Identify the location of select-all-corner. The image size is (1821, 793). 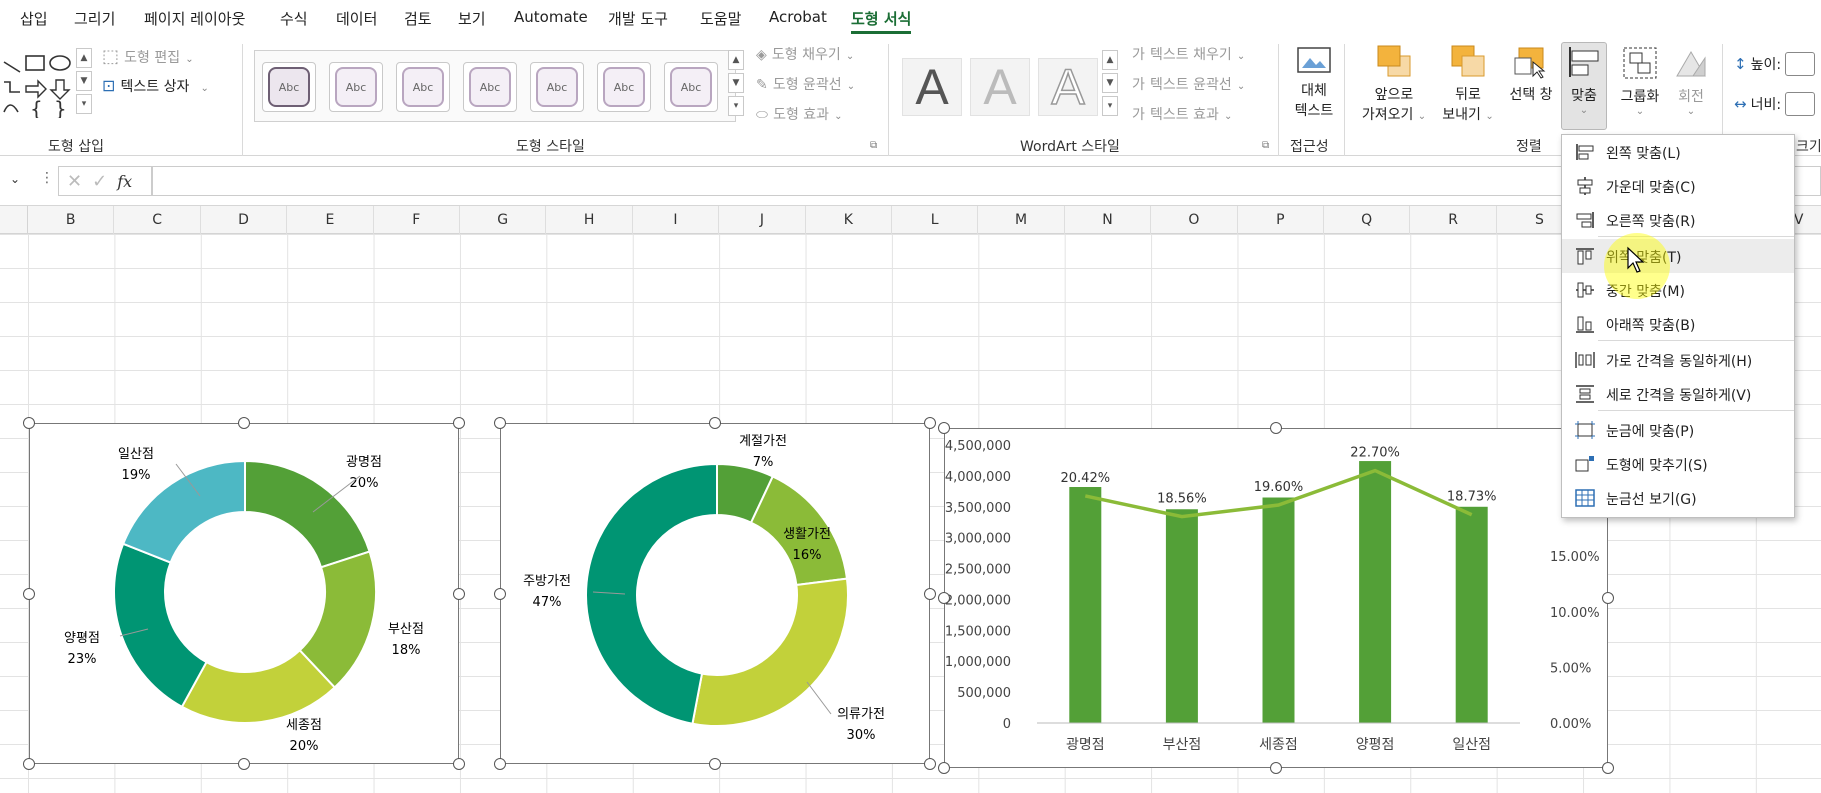
(14, 220).